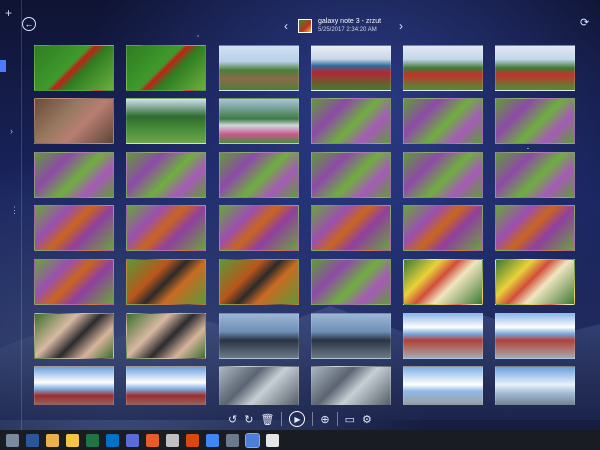  I want to click on top-right-controls: ⟳, so click(584, 22).